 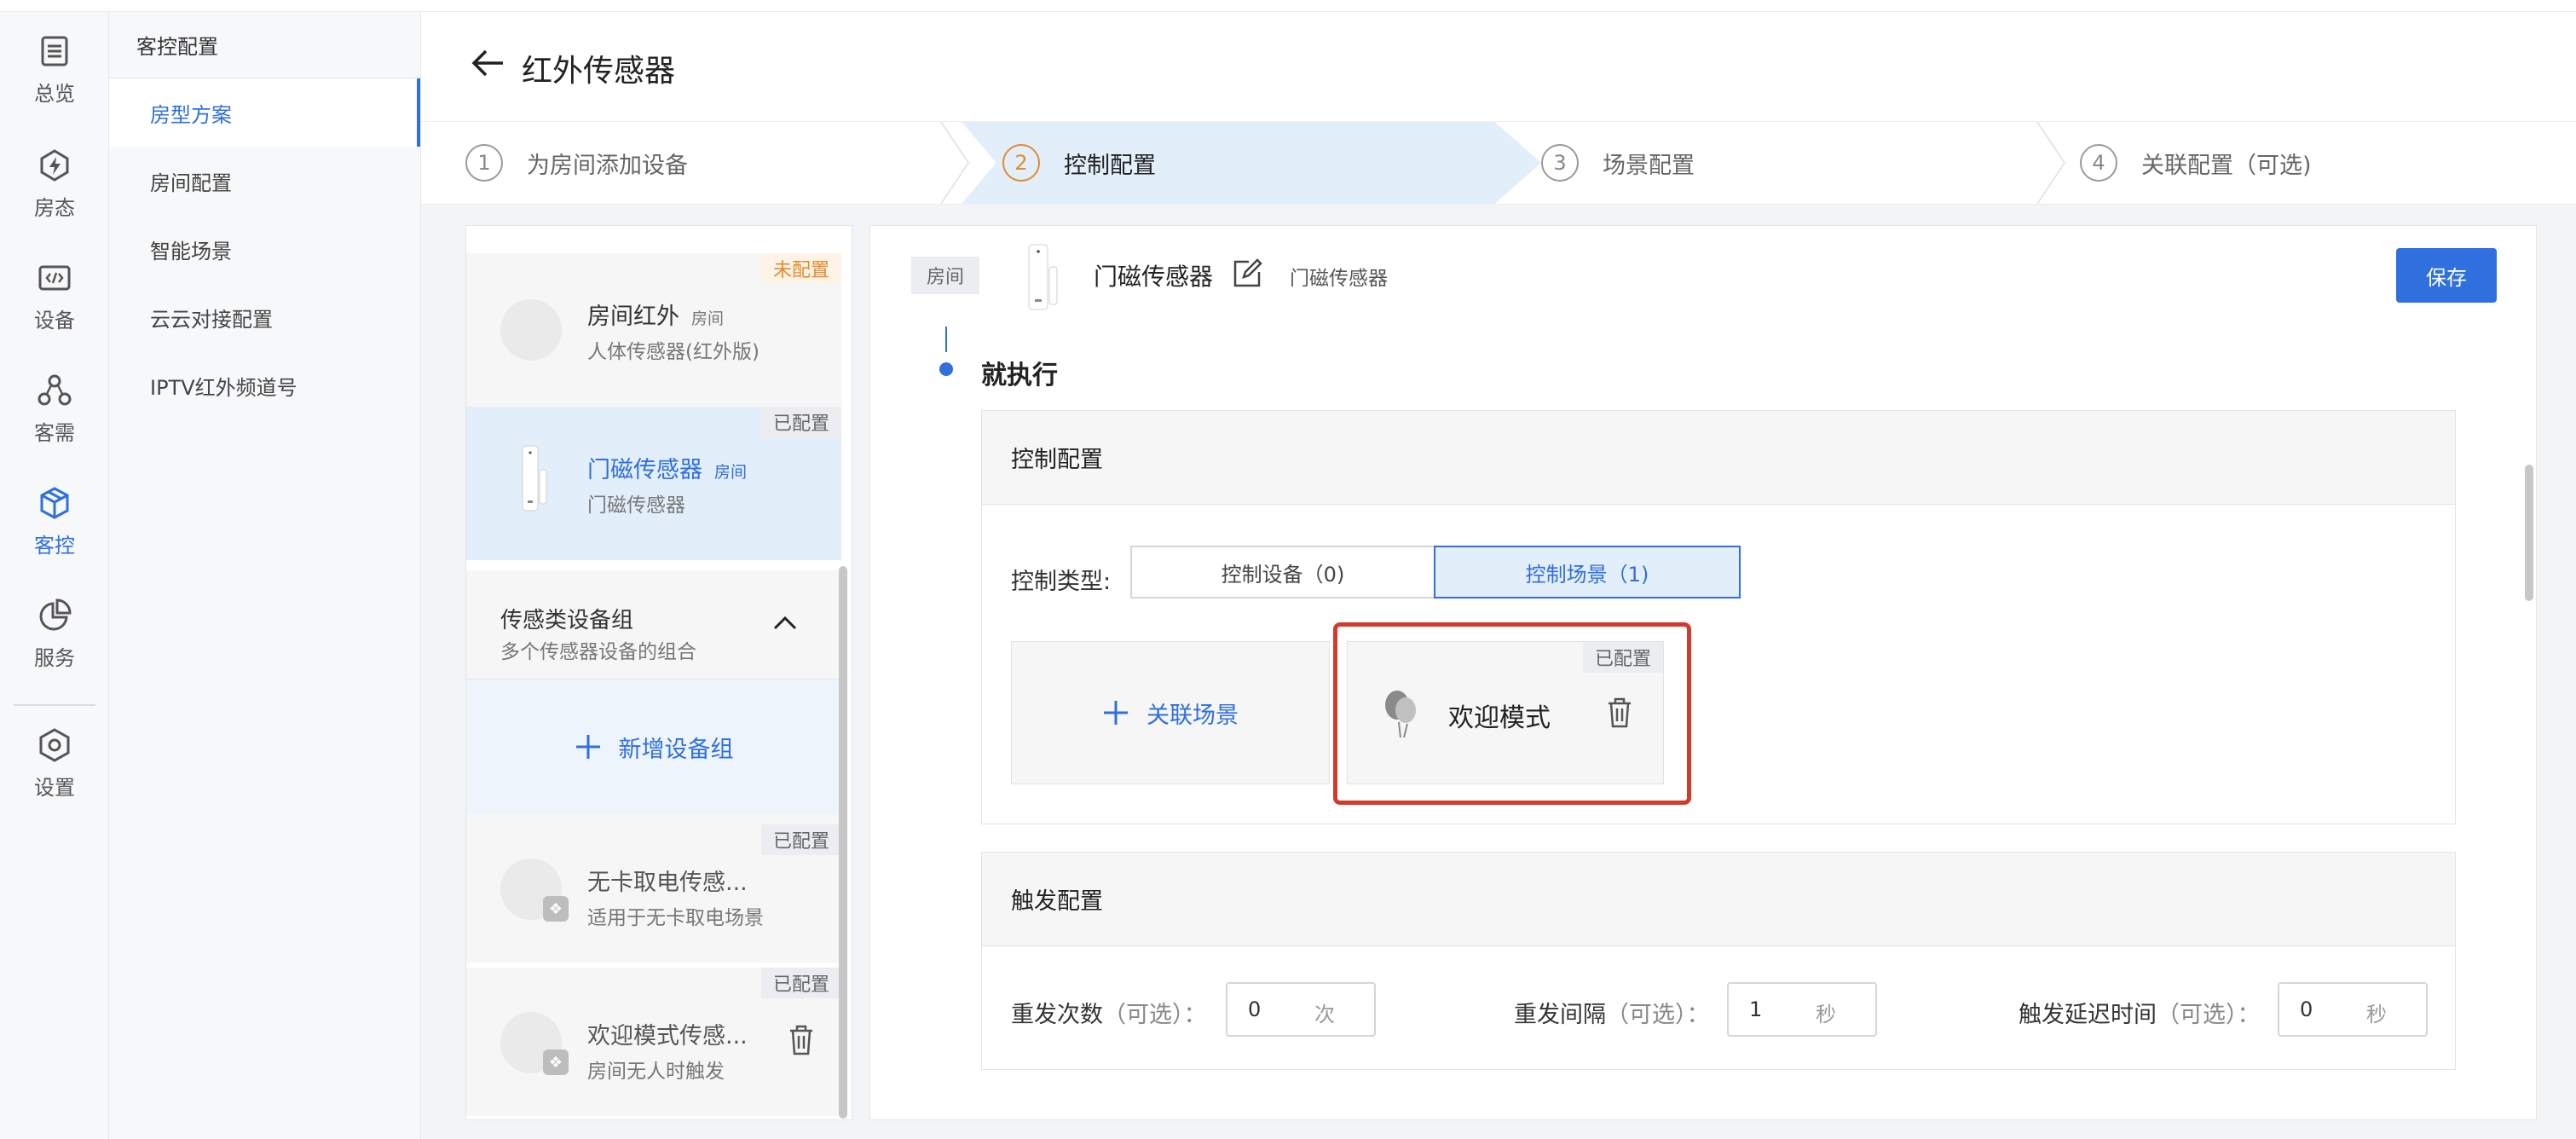 I want to click on group-card-no-card-power: 已配置 ❖ 无卡取电传感... 适用于无卡取电场景, so click(x=653, y=888).